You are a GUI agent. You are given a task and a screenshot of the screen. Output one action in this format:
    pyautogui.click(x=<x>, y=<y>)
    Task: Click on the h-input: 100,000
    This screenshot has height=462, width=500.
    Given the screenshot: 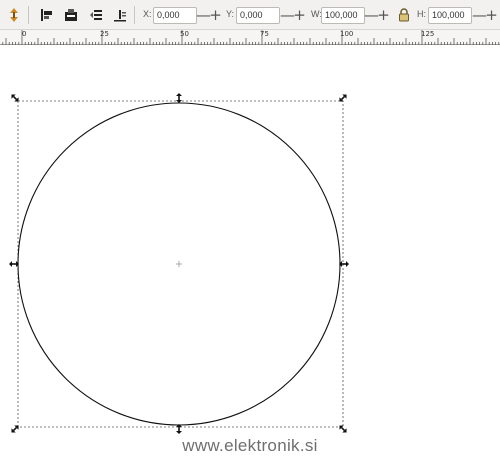 What is the action you would take?
    pyautogui.click(x=450, y=15)
    